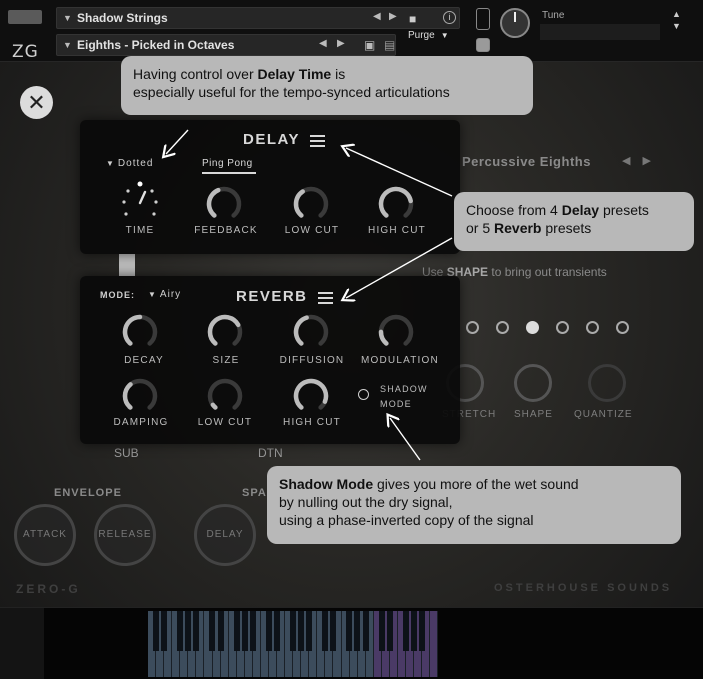 This screenshot has width=703, height=679. I want to click on tune-stepper-icon: ▲ ▼, so click(676, 20).